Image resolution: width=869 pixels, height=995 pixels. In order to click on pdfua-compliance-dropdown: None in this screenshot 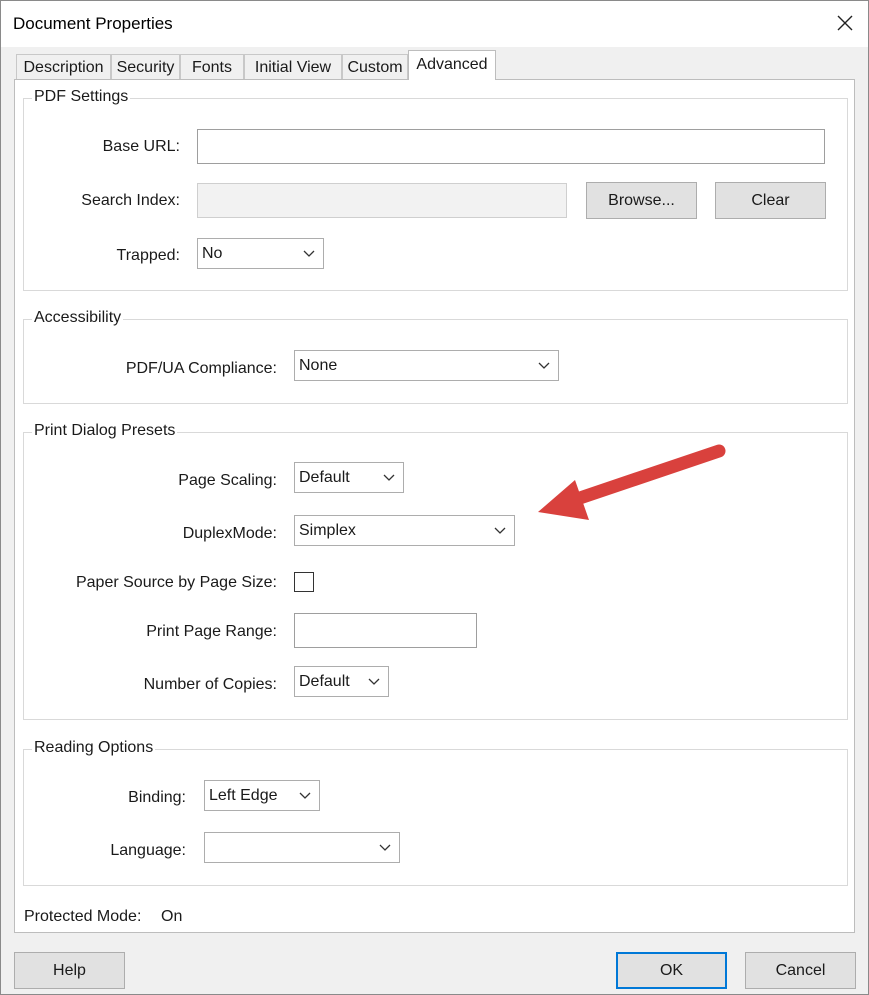, I will do `click(426, 365)`.